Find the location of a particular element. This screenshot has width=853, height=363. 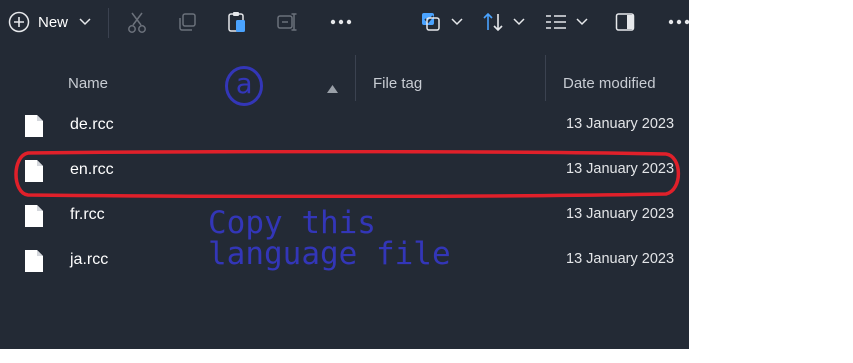

new-button: New is located at coordinates (50, 22).